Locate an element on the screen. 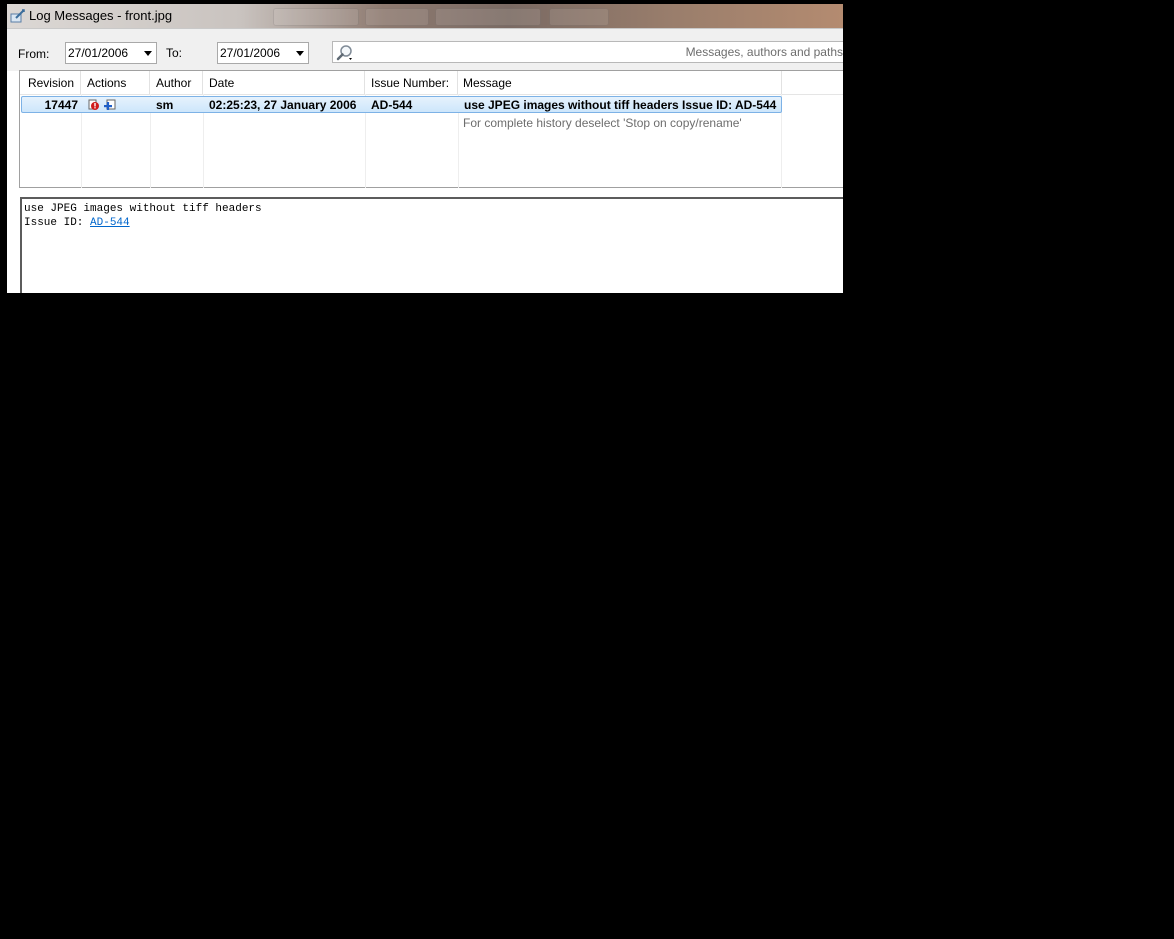  modified-icon is located at coordinates (93, 104).